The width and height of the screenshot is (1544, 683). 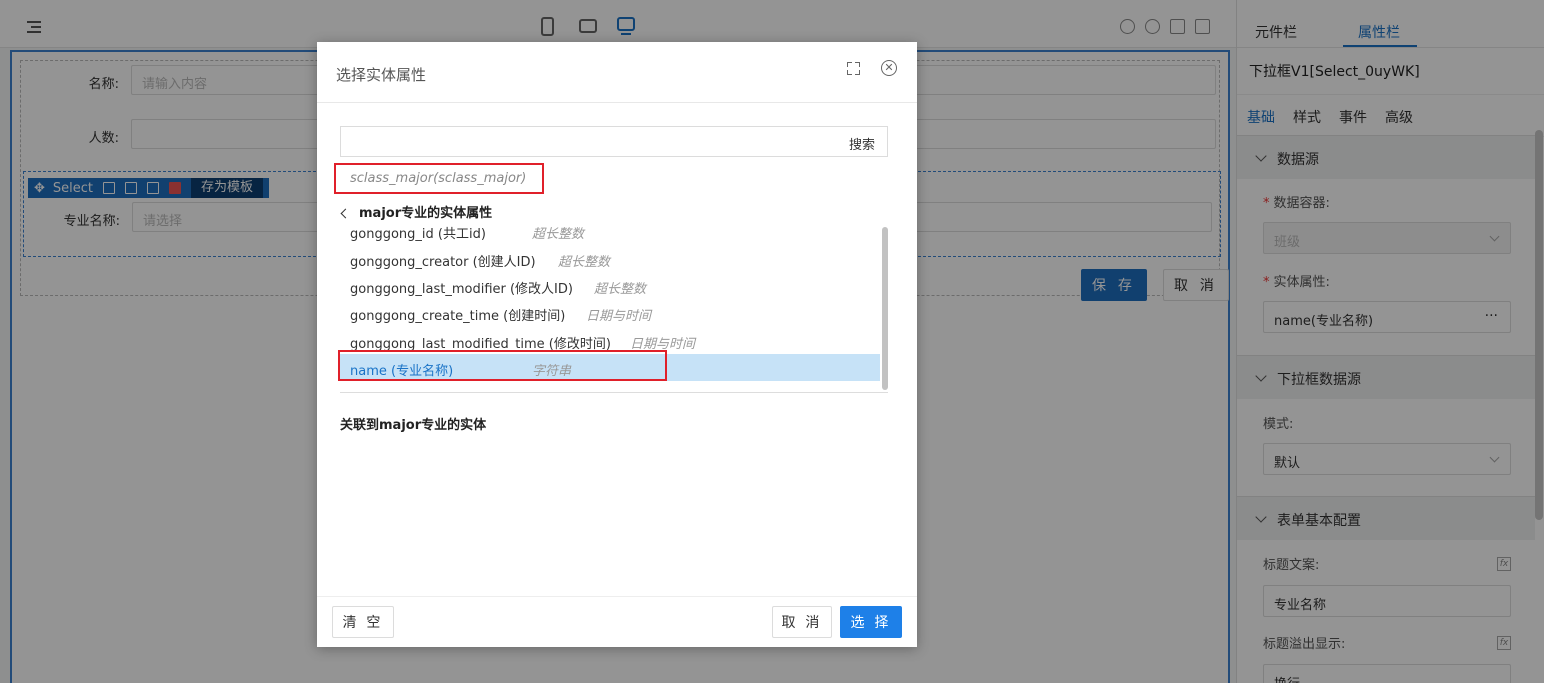 I want to click on related-entities-heading: 关联到major专业的实体, so click(x=413, y=425).